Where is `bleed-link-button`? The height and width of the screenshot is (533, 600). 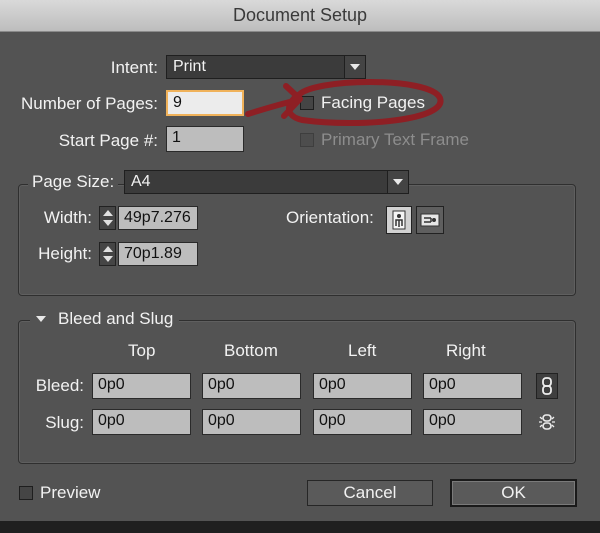
bleed-link-button is located at coordinates (547, 386).